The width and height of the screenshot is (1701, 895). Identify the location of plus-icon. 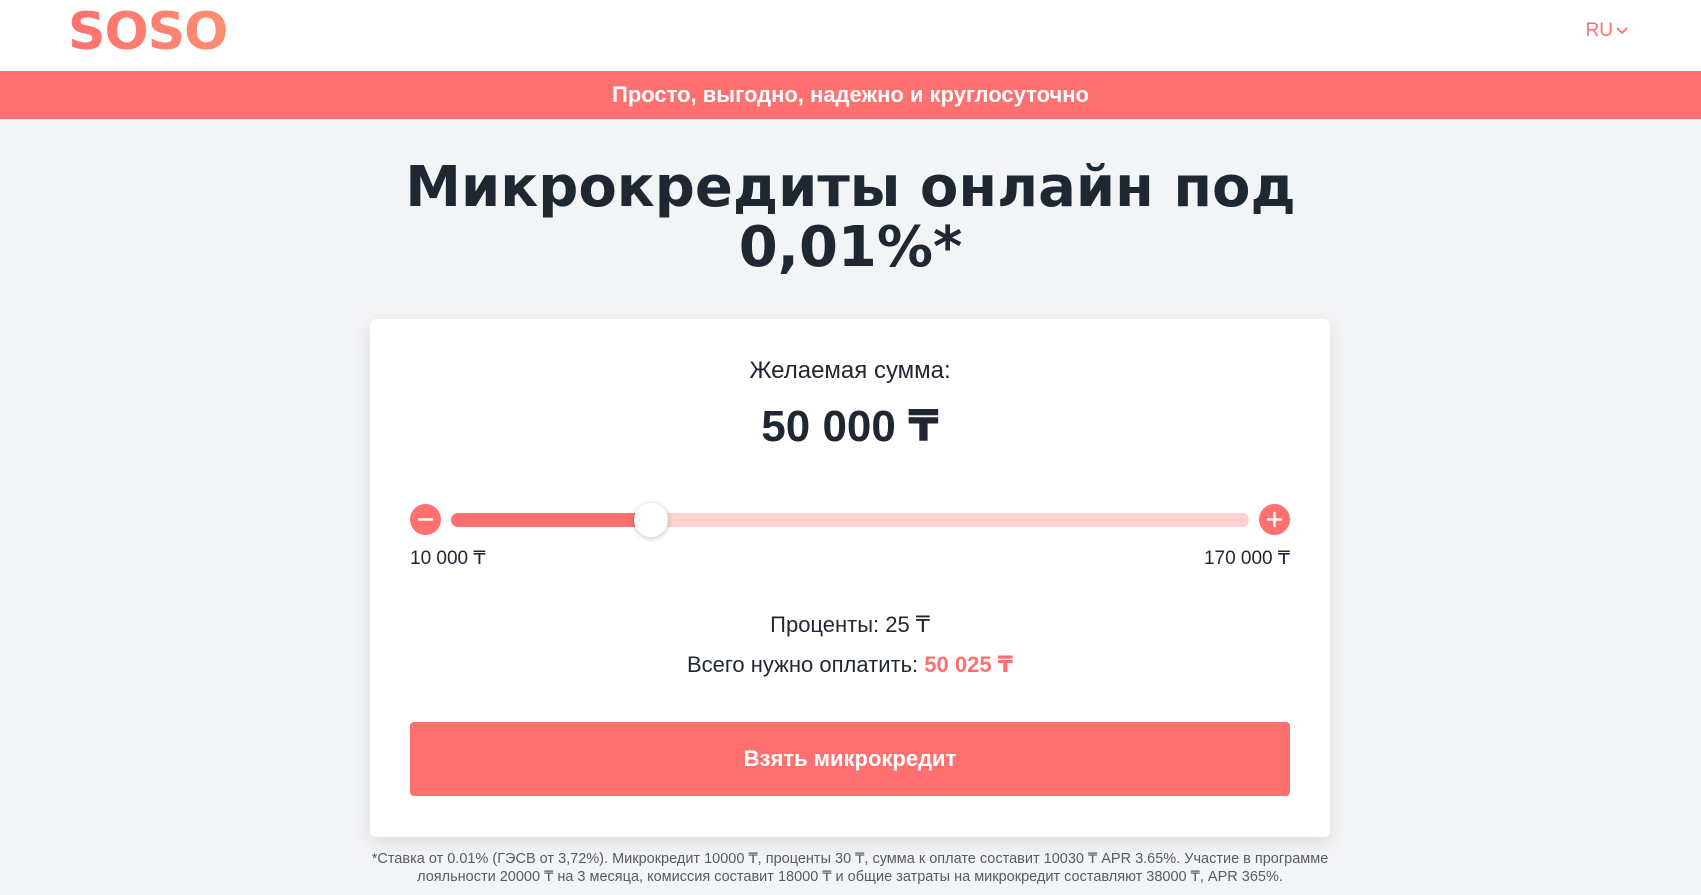
(1274, 519).